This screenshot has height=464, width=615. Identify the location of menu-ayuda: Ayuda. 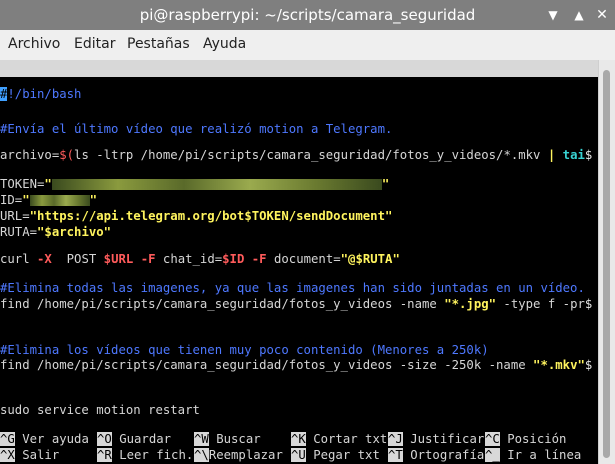
(224, 44).